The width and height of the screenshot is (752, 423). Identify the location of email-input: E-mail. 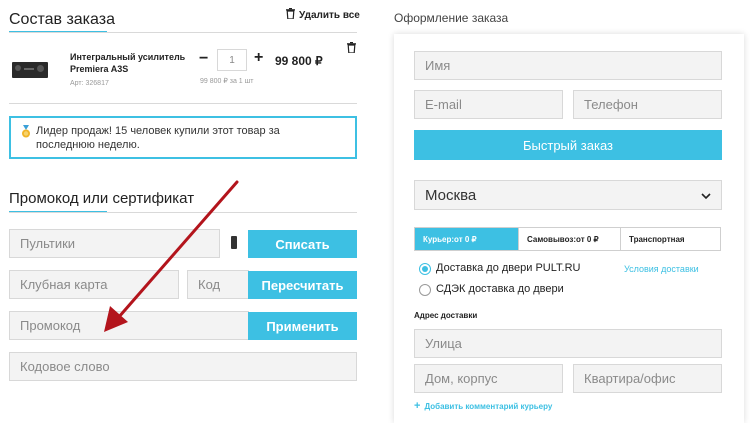
(488, 104).